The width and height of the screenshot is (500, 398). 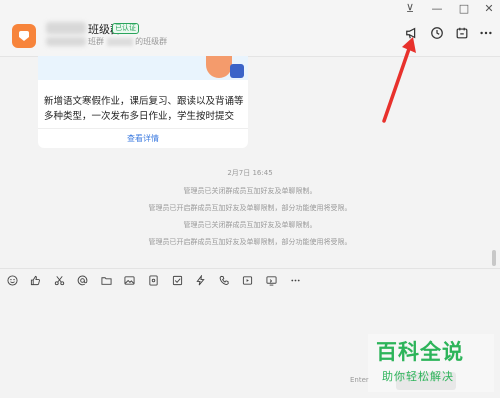 I want to click on folder-icon, so click(x=106, y=280).